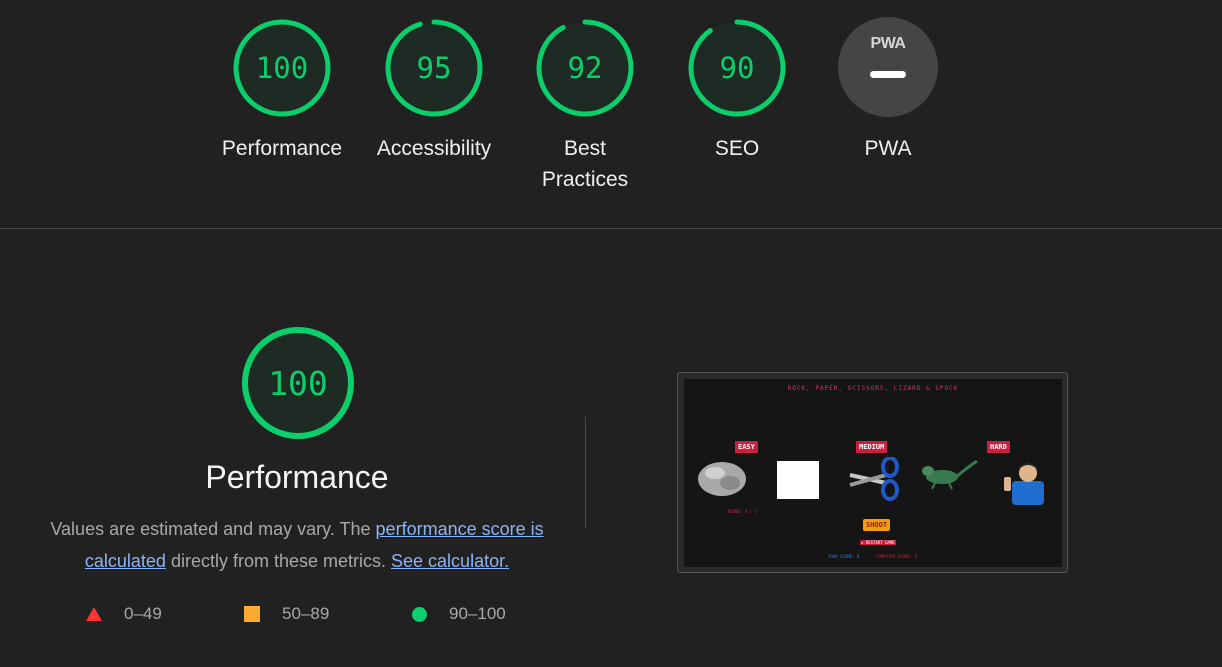 Image resolution: width=1222 pixels, height=667 pixels. I want to click on triangle-icon, so click(94, 614).